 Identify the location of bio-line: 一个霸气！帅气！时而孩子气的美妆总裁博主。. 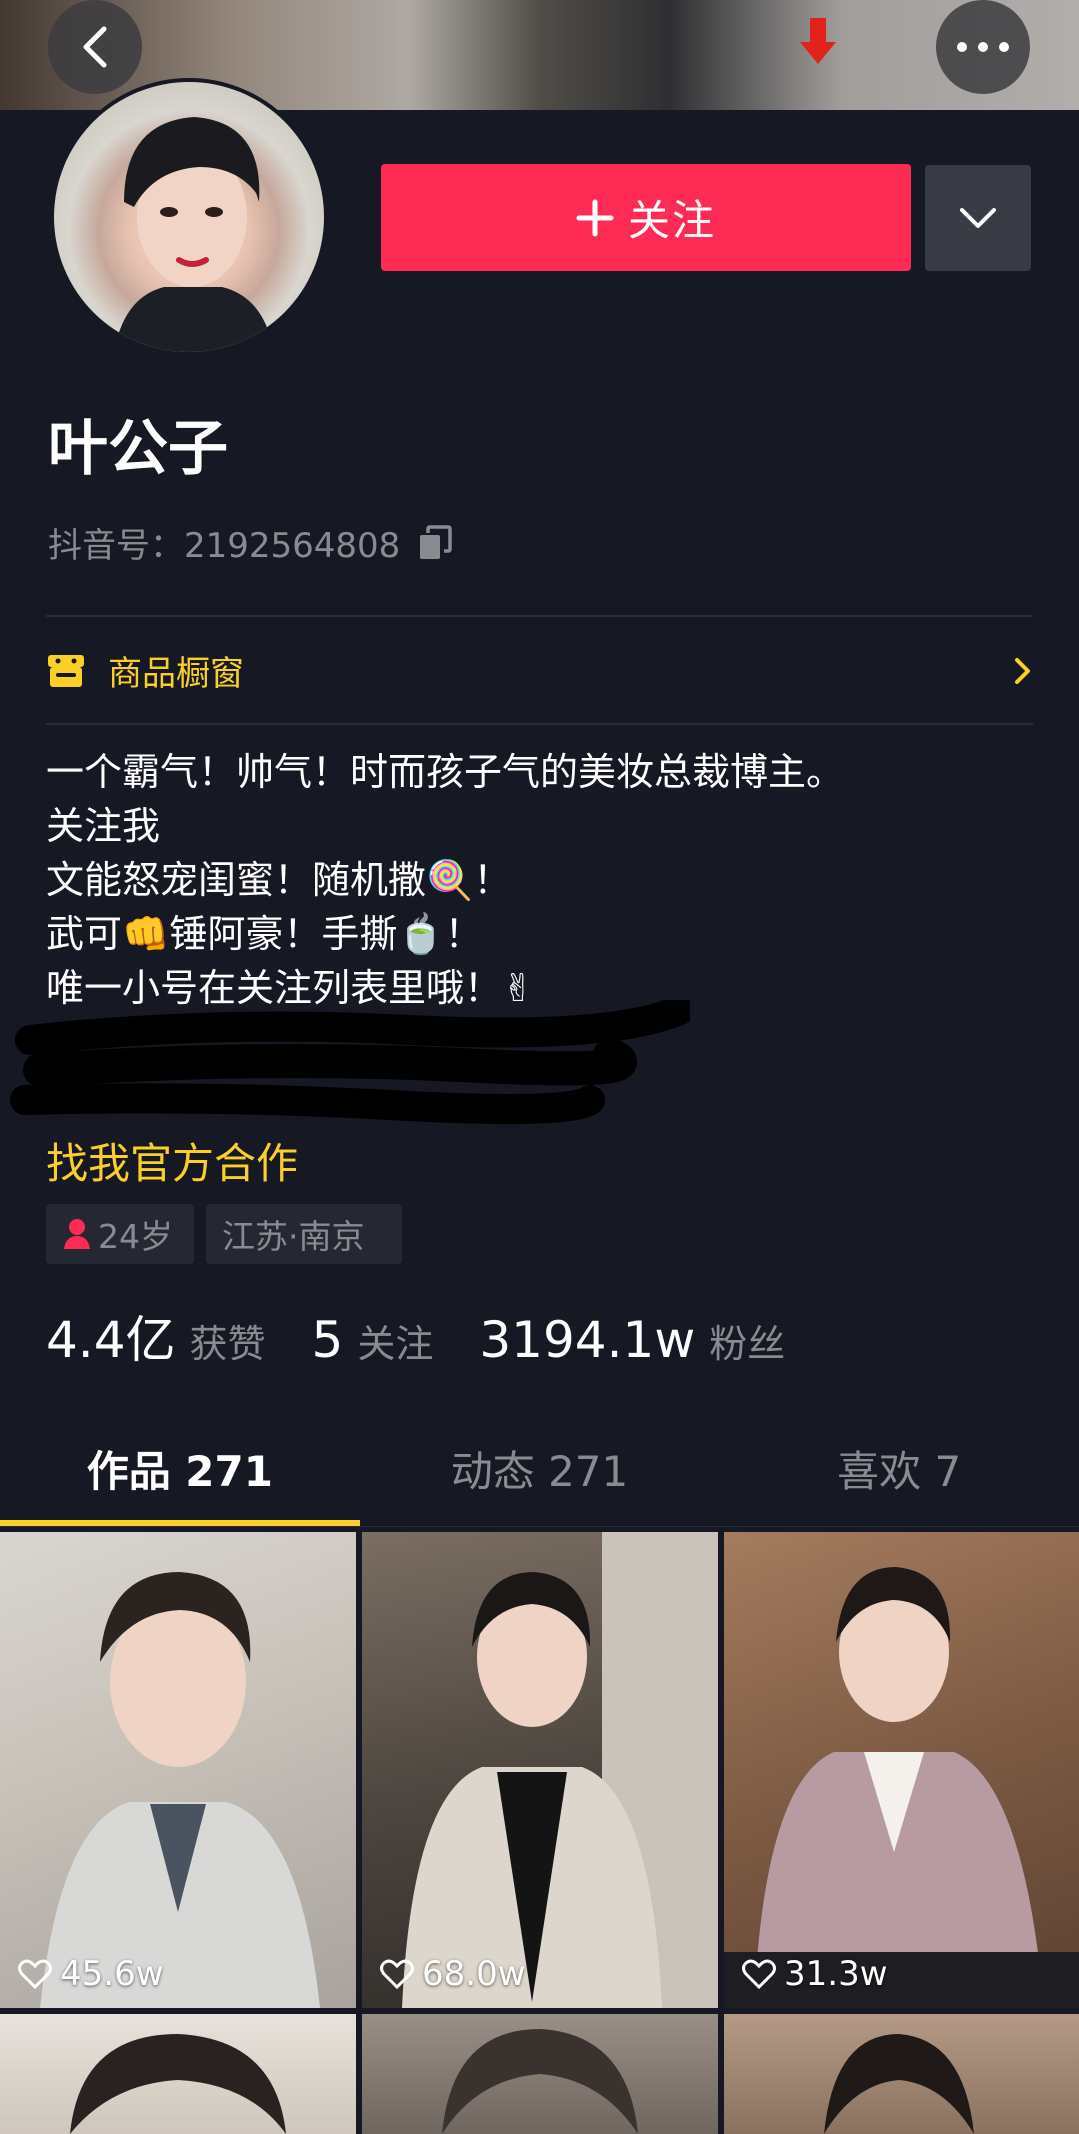
(445, 772).